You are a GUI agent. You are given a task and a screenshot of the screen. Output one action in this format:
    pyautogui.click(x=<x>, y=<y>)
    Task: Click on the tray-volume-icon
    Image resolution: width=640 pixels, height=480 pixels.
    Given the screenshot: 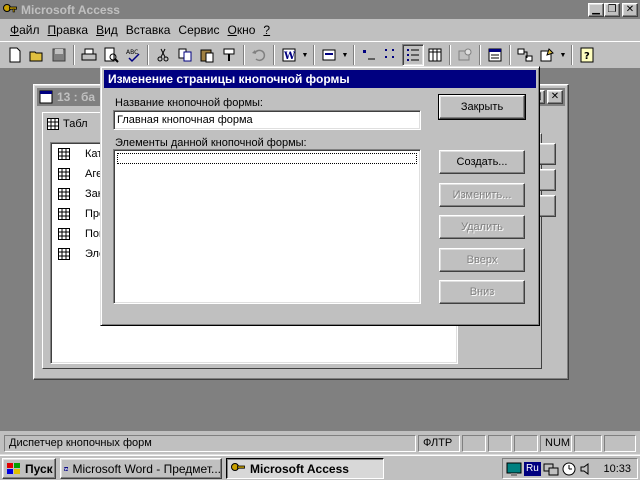 What is the action you would take?
    pyautogui.click(x=587, y=469)
    